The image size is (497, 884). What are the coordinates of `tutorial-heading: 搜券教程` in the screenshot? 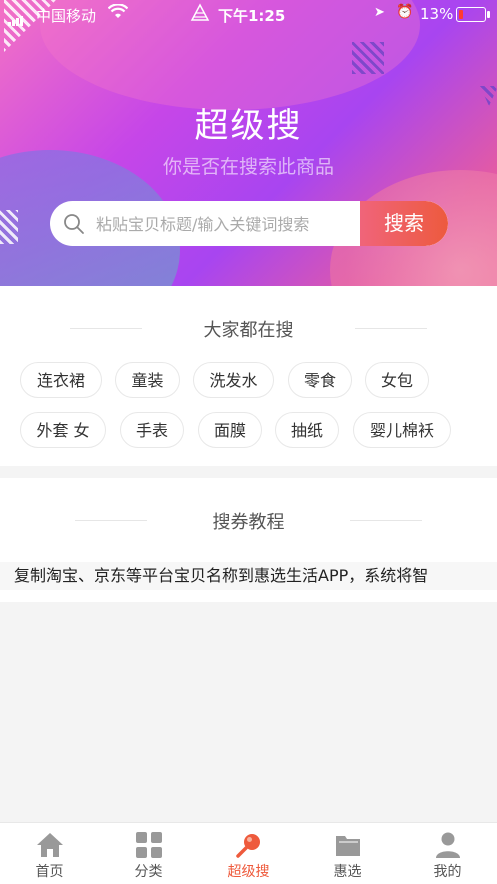 It's located at (248, 522).